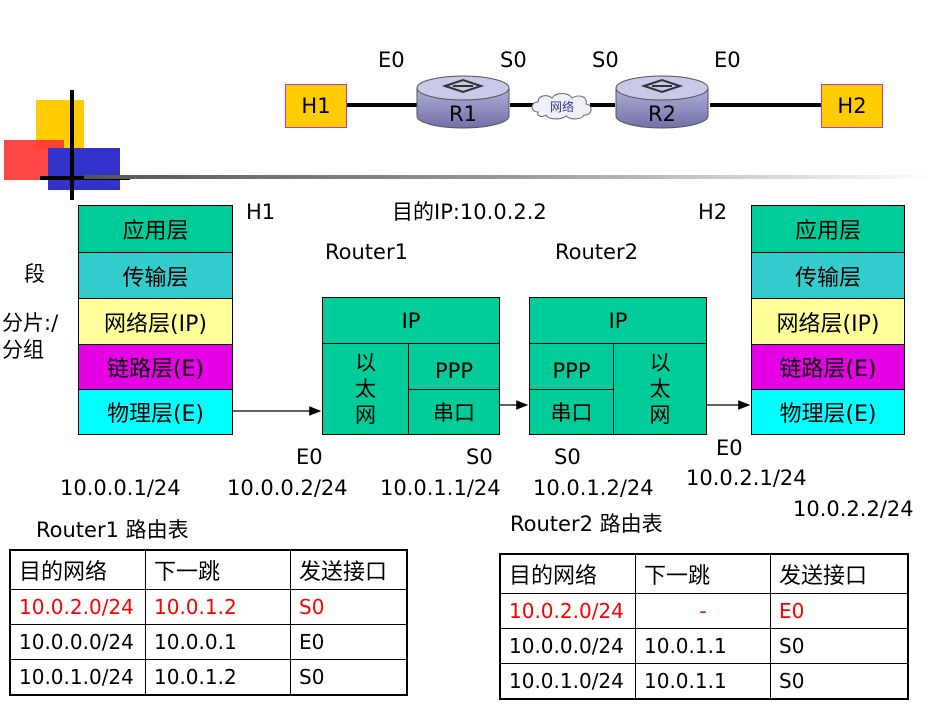 The width and height of the screenshot is (935, 713). Describe the element at coordinates (218, 642) in the screenshot. I see `table1-cell: 10.0.0.1` at that location.